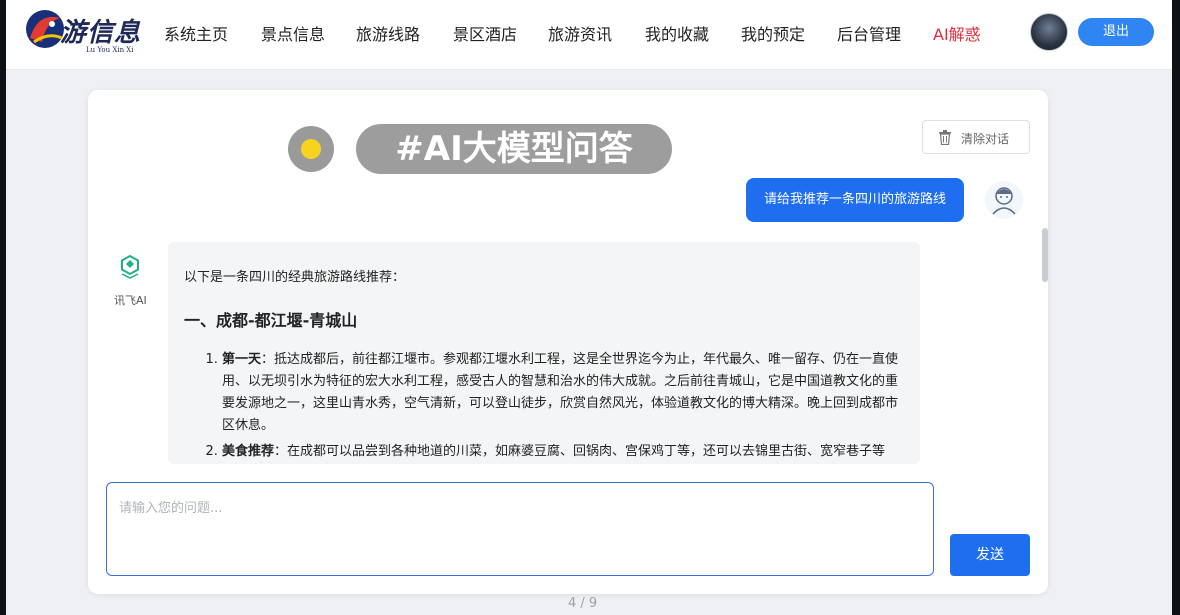  I want to click on clear-chat-button: 清除对话, so click(976, 137).